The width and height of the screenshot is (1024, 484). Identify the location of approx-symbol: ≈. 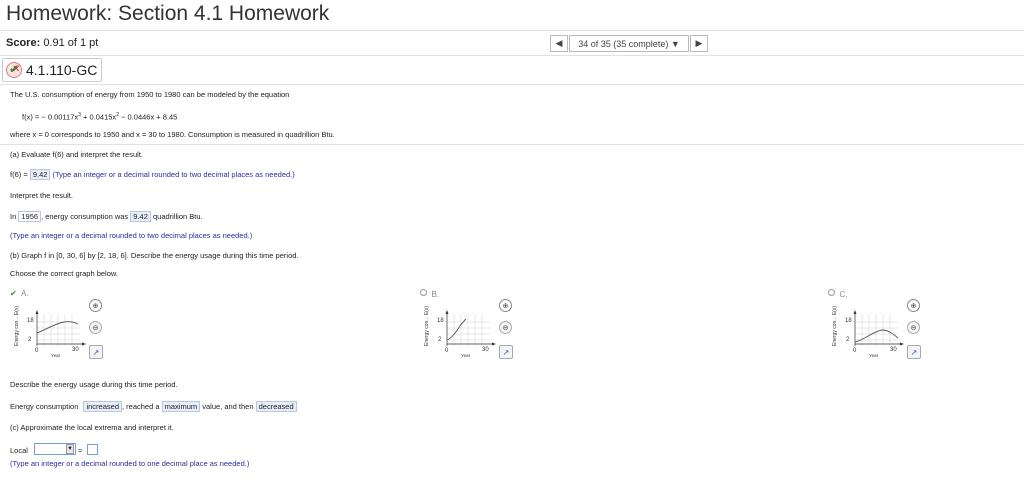
(80, 450).